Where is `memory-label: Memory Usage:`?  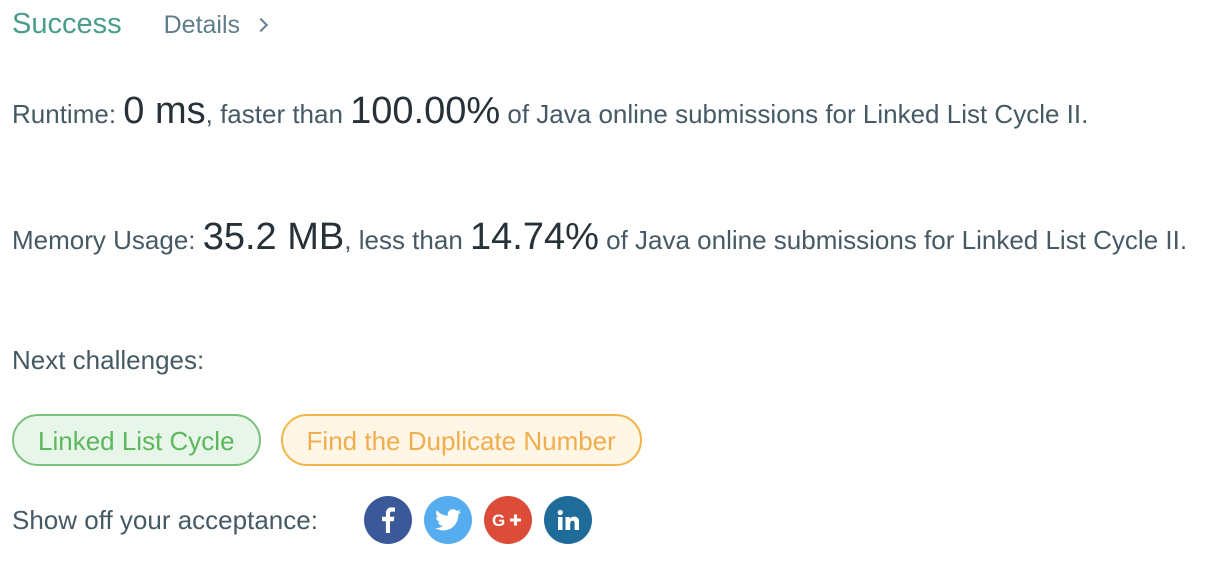 memory-label: Memory Usage: is located at coordinates (107, 240).